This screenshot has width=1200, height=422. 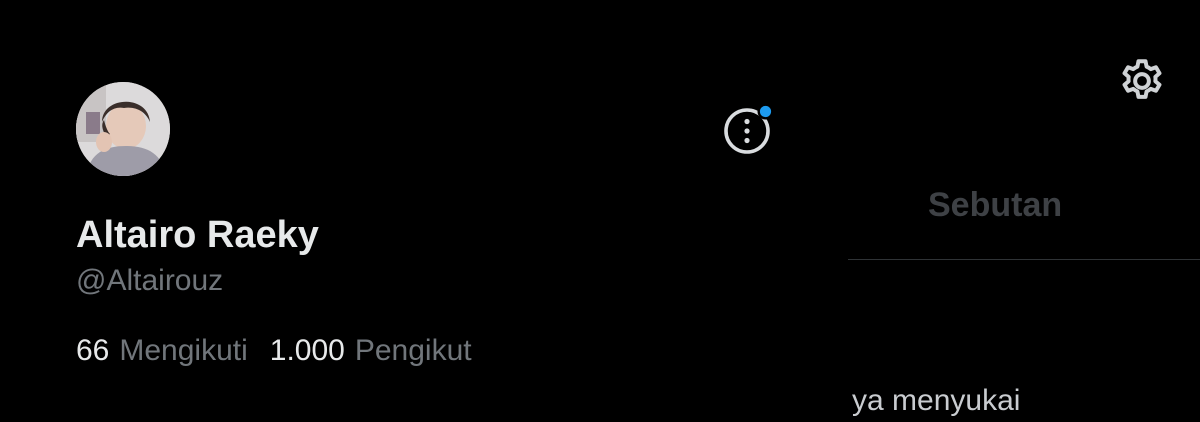 I want to click on avatar, so click(x=123, y=129).